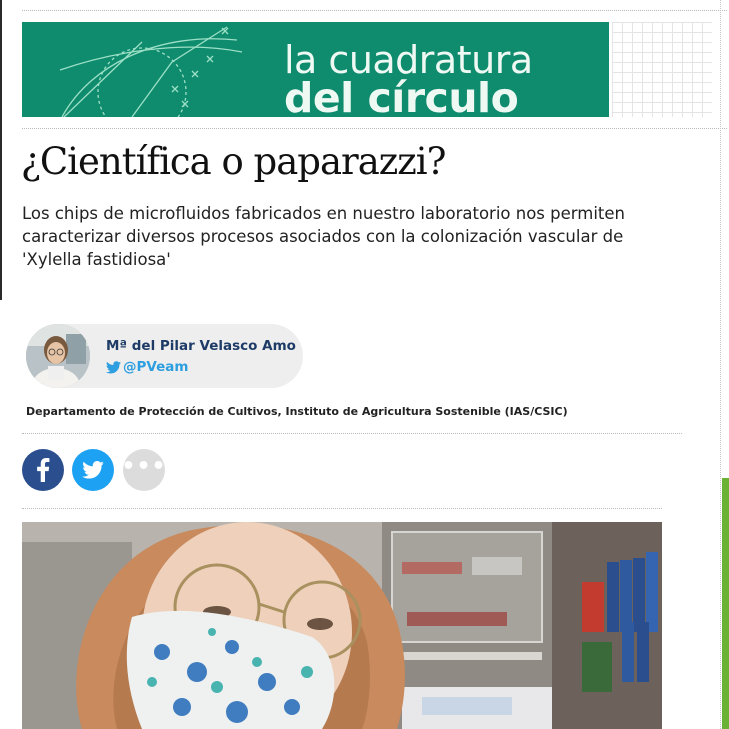 This screenshot has height=729, width=729. Describe the element at coordinates (720, 364) in the screenshot. I see `right-column-rule` at that location.